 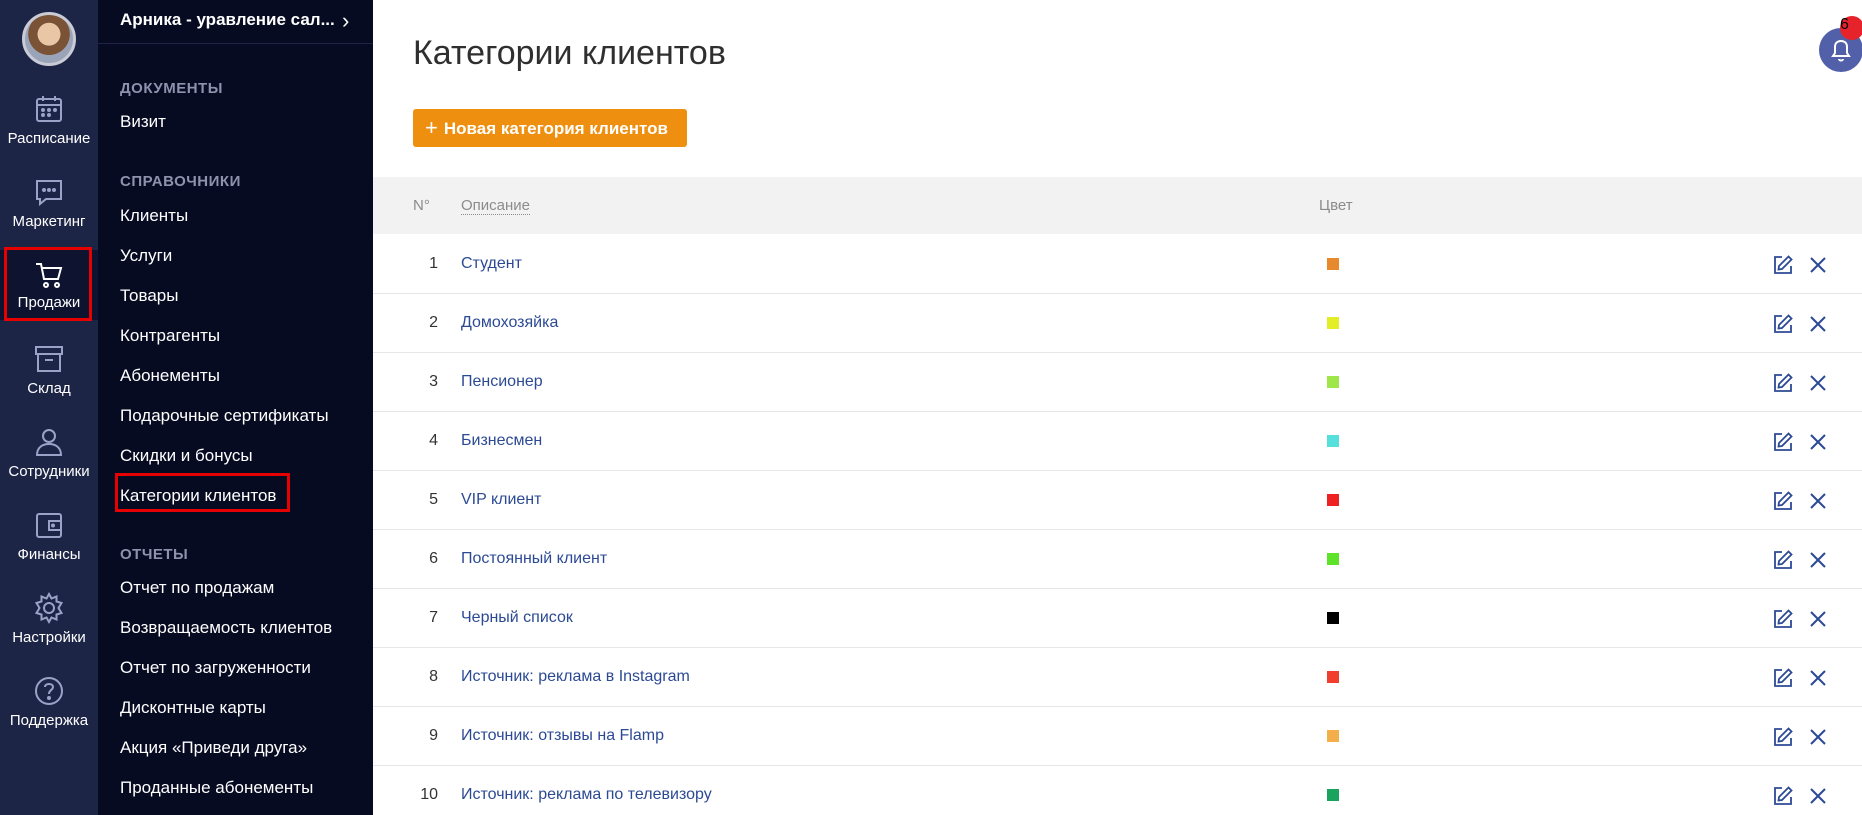 I want to click on table-row: 8 Источник: реклама в Instagram, so click(x=1117, y=677).